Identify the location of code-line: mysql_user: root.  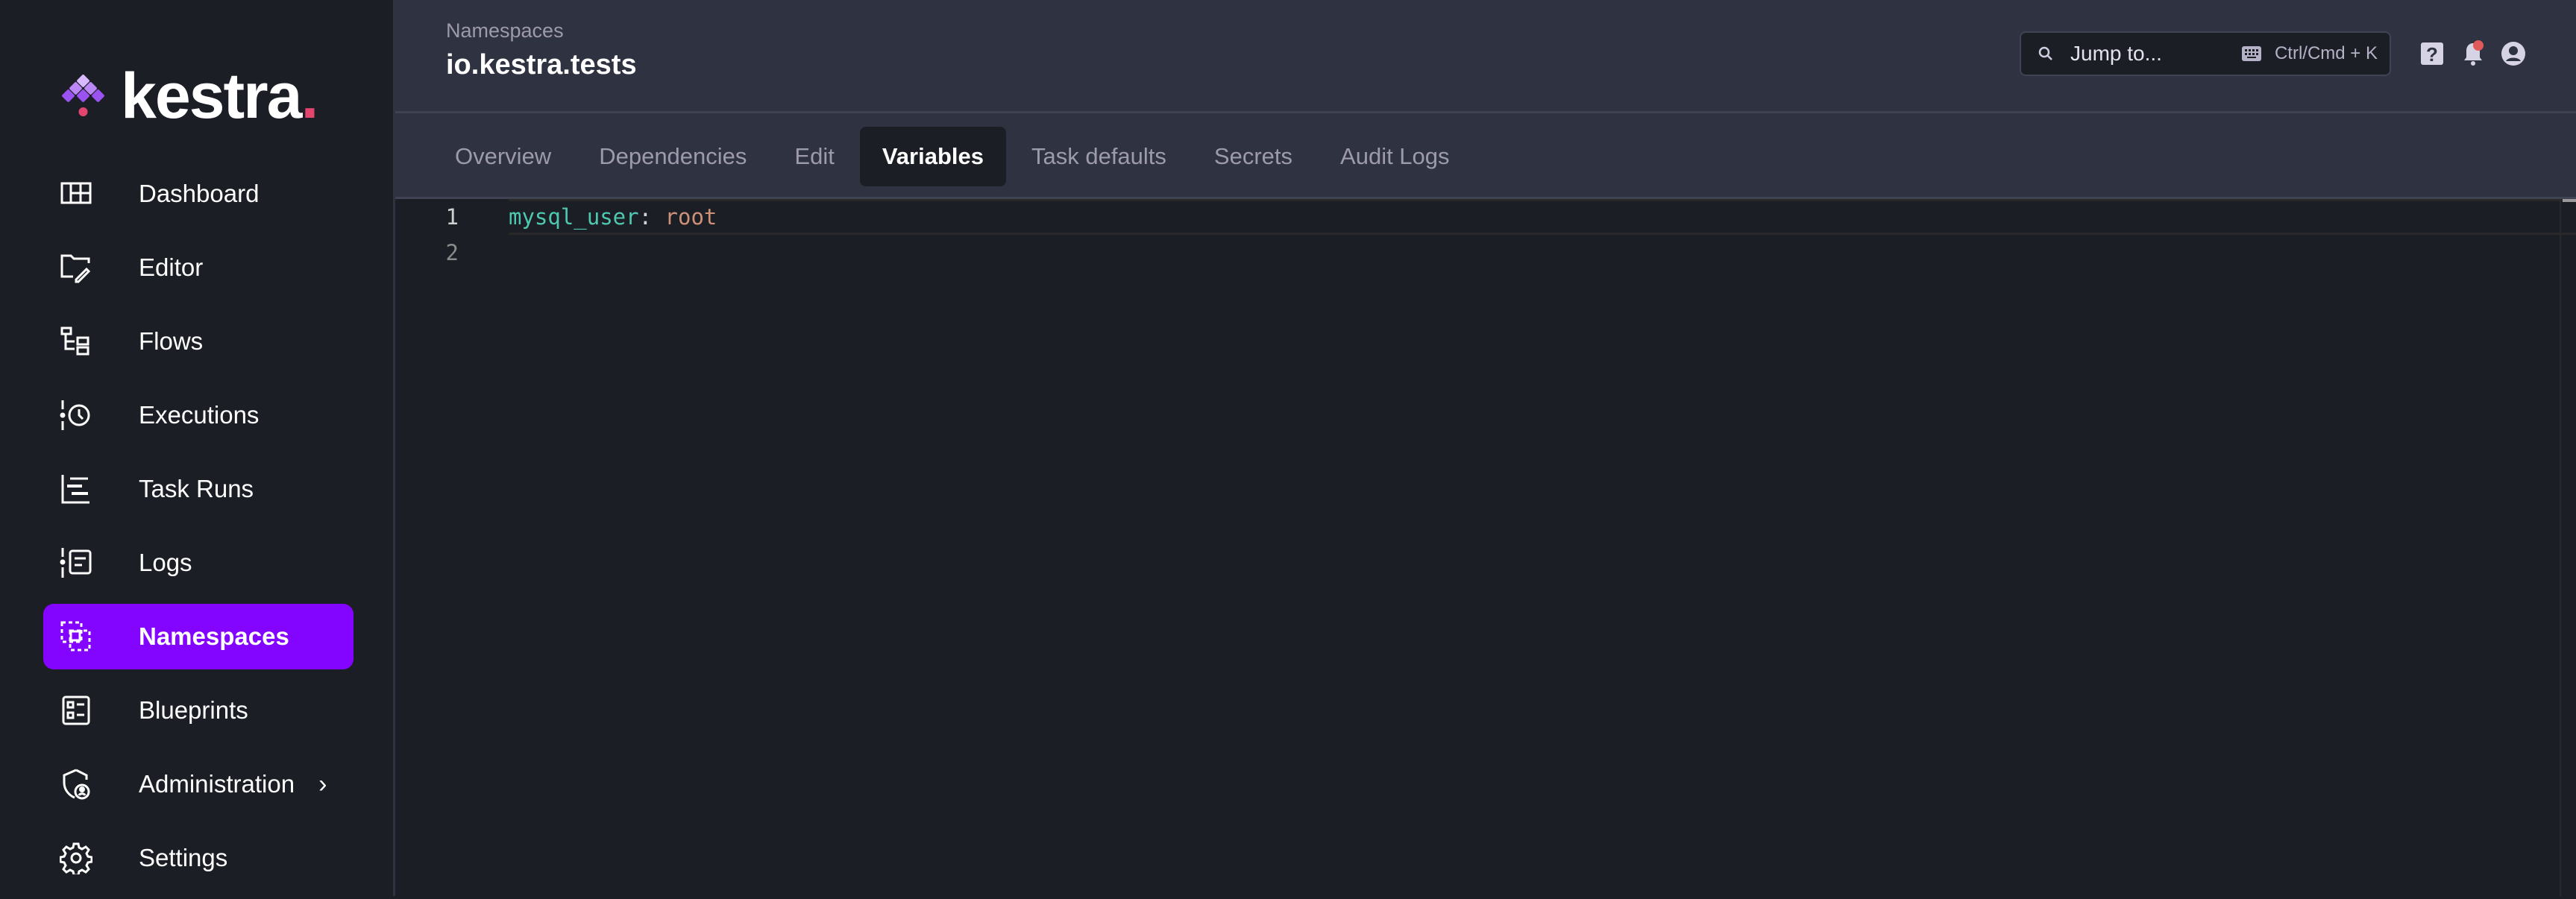
(1543, 217).